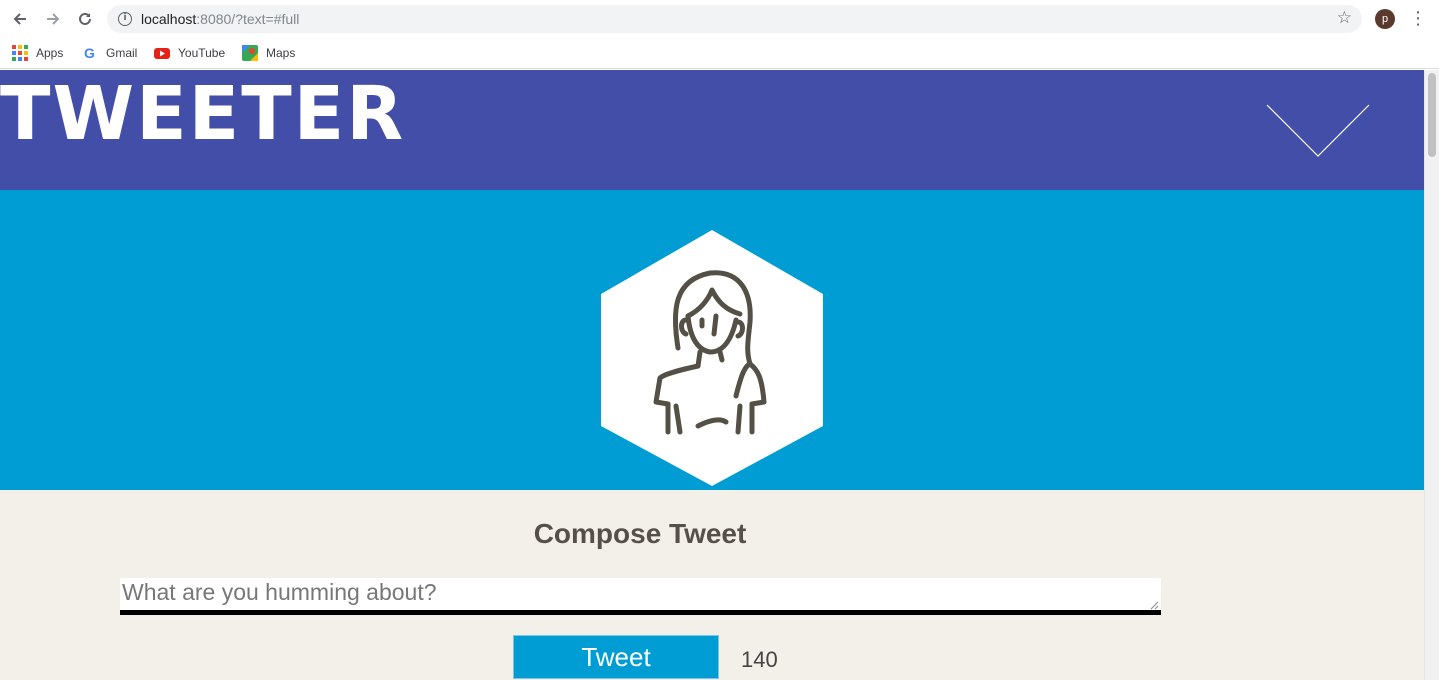 This screenshot has width=1439, height=680. Describe the element at coordinates (1431, 375) in the screenshot. I see `page-scrollbar` at that location.